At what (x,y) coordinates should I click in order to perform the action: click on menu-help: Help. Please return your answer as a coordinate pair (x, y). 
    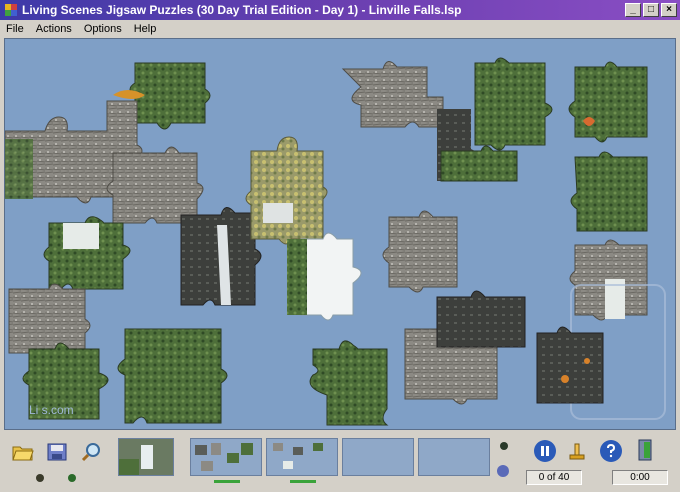
    Looking at the image, I should click on (145, 29).